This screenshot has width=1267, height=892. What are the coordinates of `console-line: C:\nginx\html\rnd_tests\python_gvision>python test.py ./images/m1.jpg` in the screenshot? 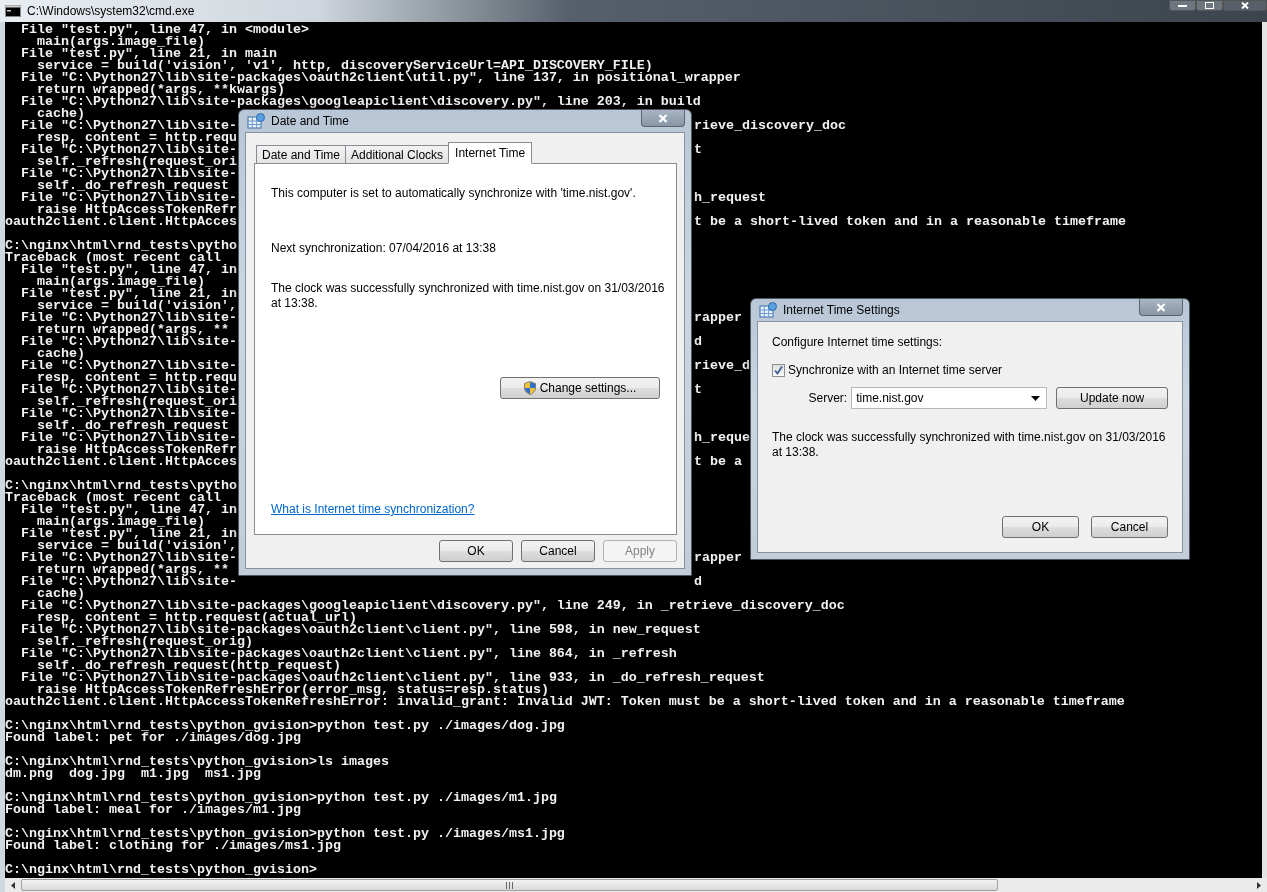 It's located at (281, 798).